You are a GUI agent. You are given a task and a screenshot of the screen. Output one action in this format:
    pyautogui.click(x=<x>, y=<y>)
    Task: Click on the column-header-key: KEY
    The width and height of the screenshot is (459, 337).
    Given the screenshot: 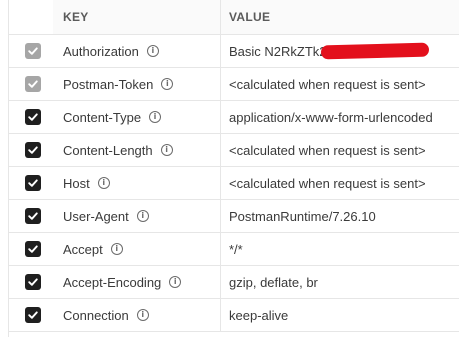 What is the action you would take?
    pyautogui.click(x=137, y=17)
    